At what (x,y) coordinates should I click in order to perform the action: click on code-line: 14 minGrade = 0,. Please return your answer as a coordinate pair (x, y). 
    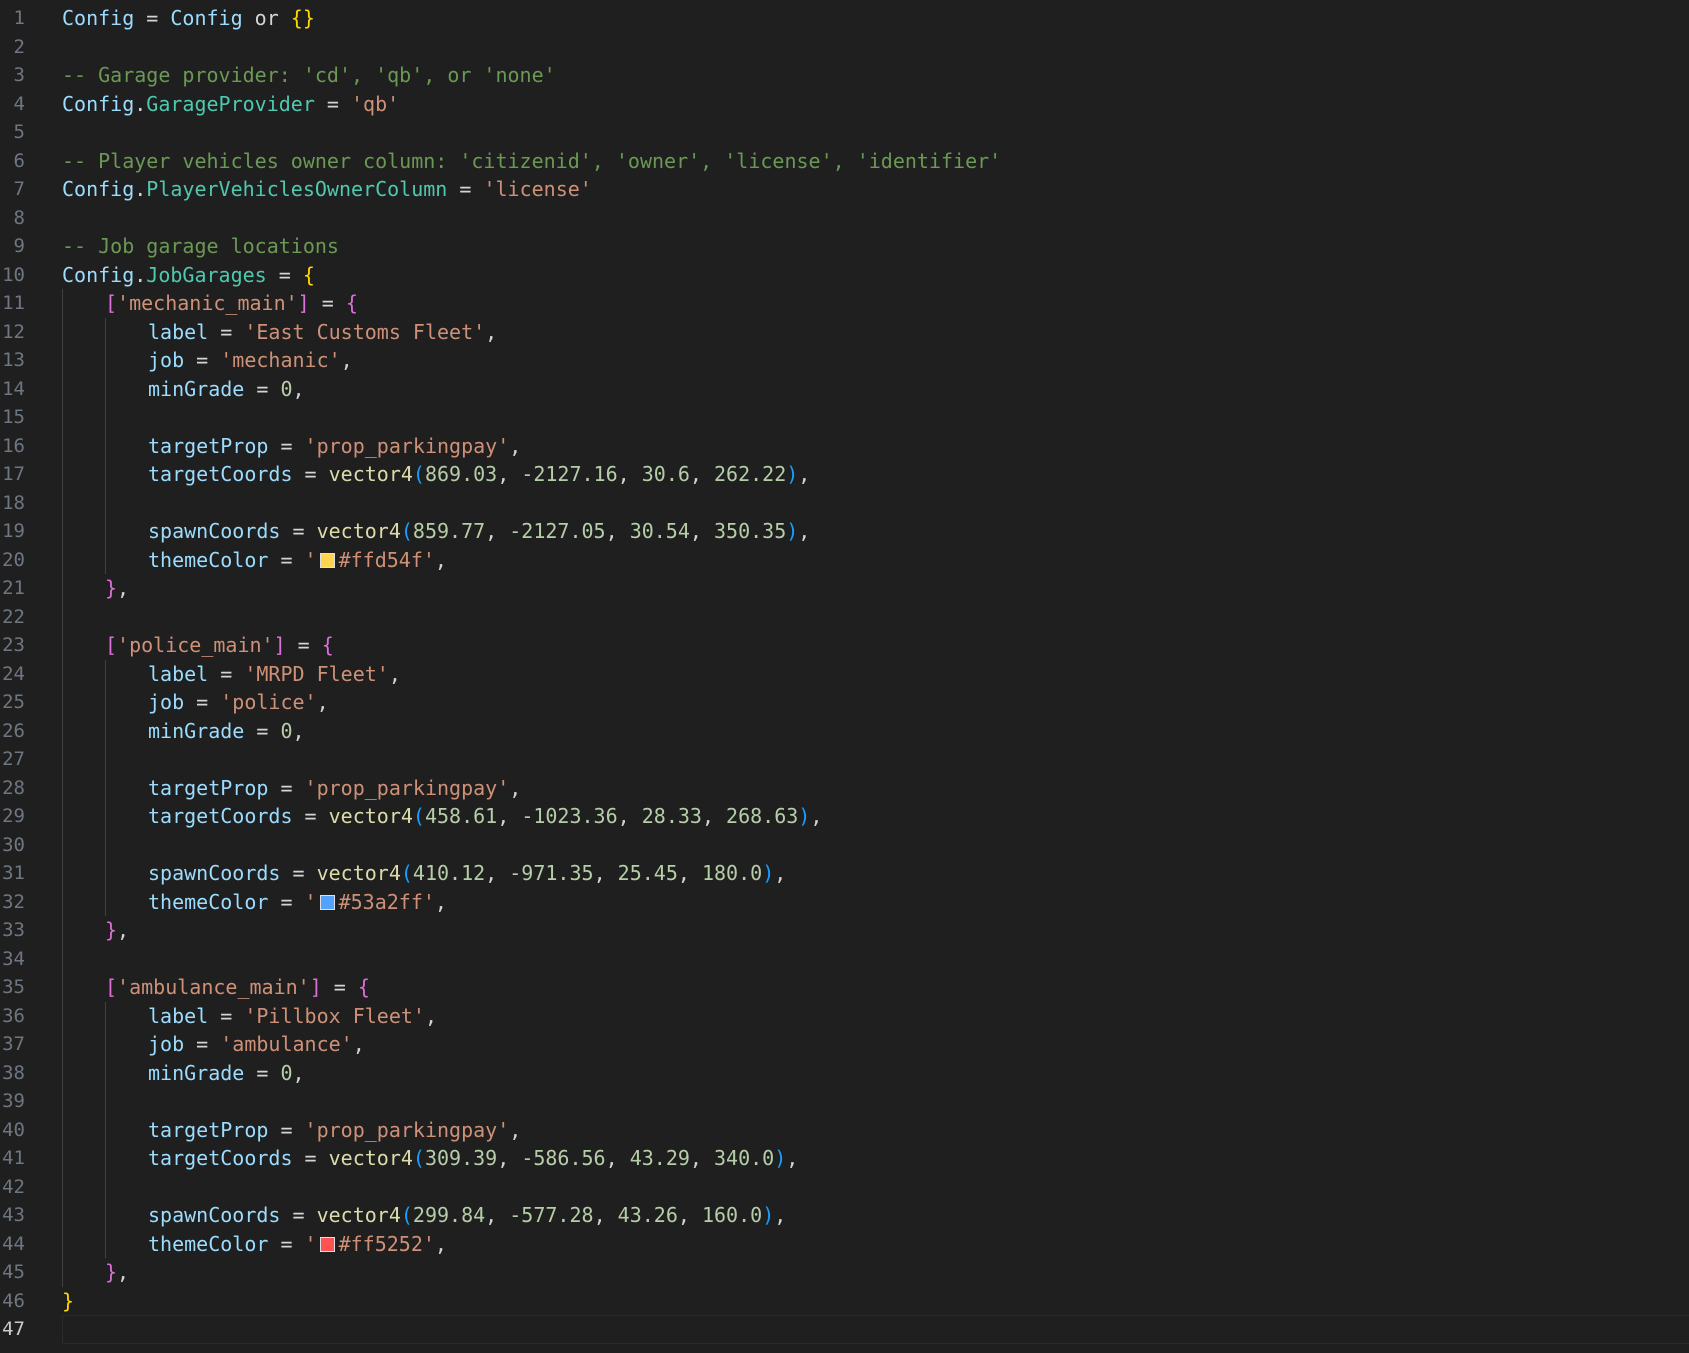
    Looking at the image, I should click on (844, 388).